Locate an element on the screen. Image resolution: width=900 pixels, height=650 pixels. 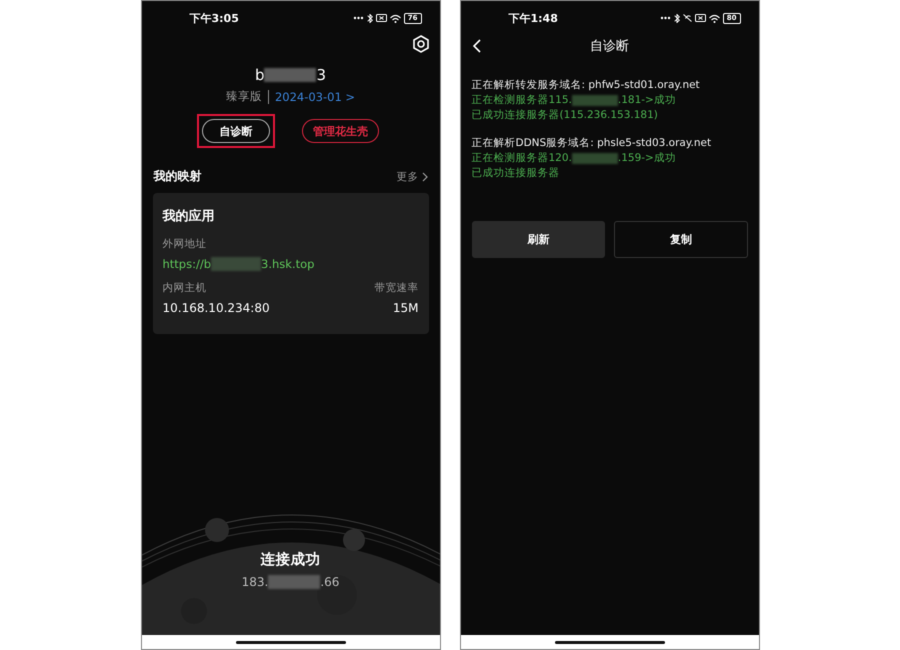
log-line: .181->成功 is located at coordinates (647, 100).